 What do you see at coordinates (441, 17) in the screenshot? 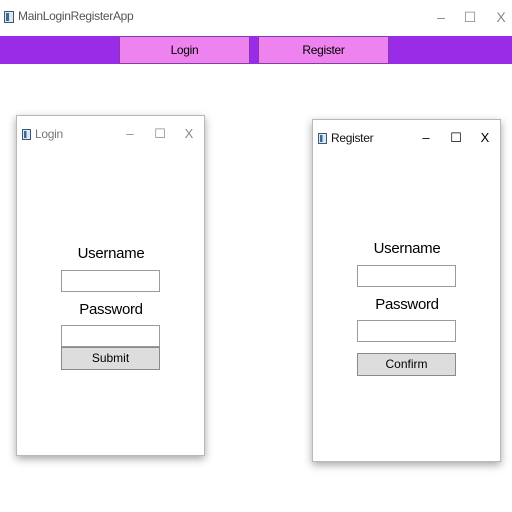
I see `minimize-button: –` at bounding box center [441, 17].